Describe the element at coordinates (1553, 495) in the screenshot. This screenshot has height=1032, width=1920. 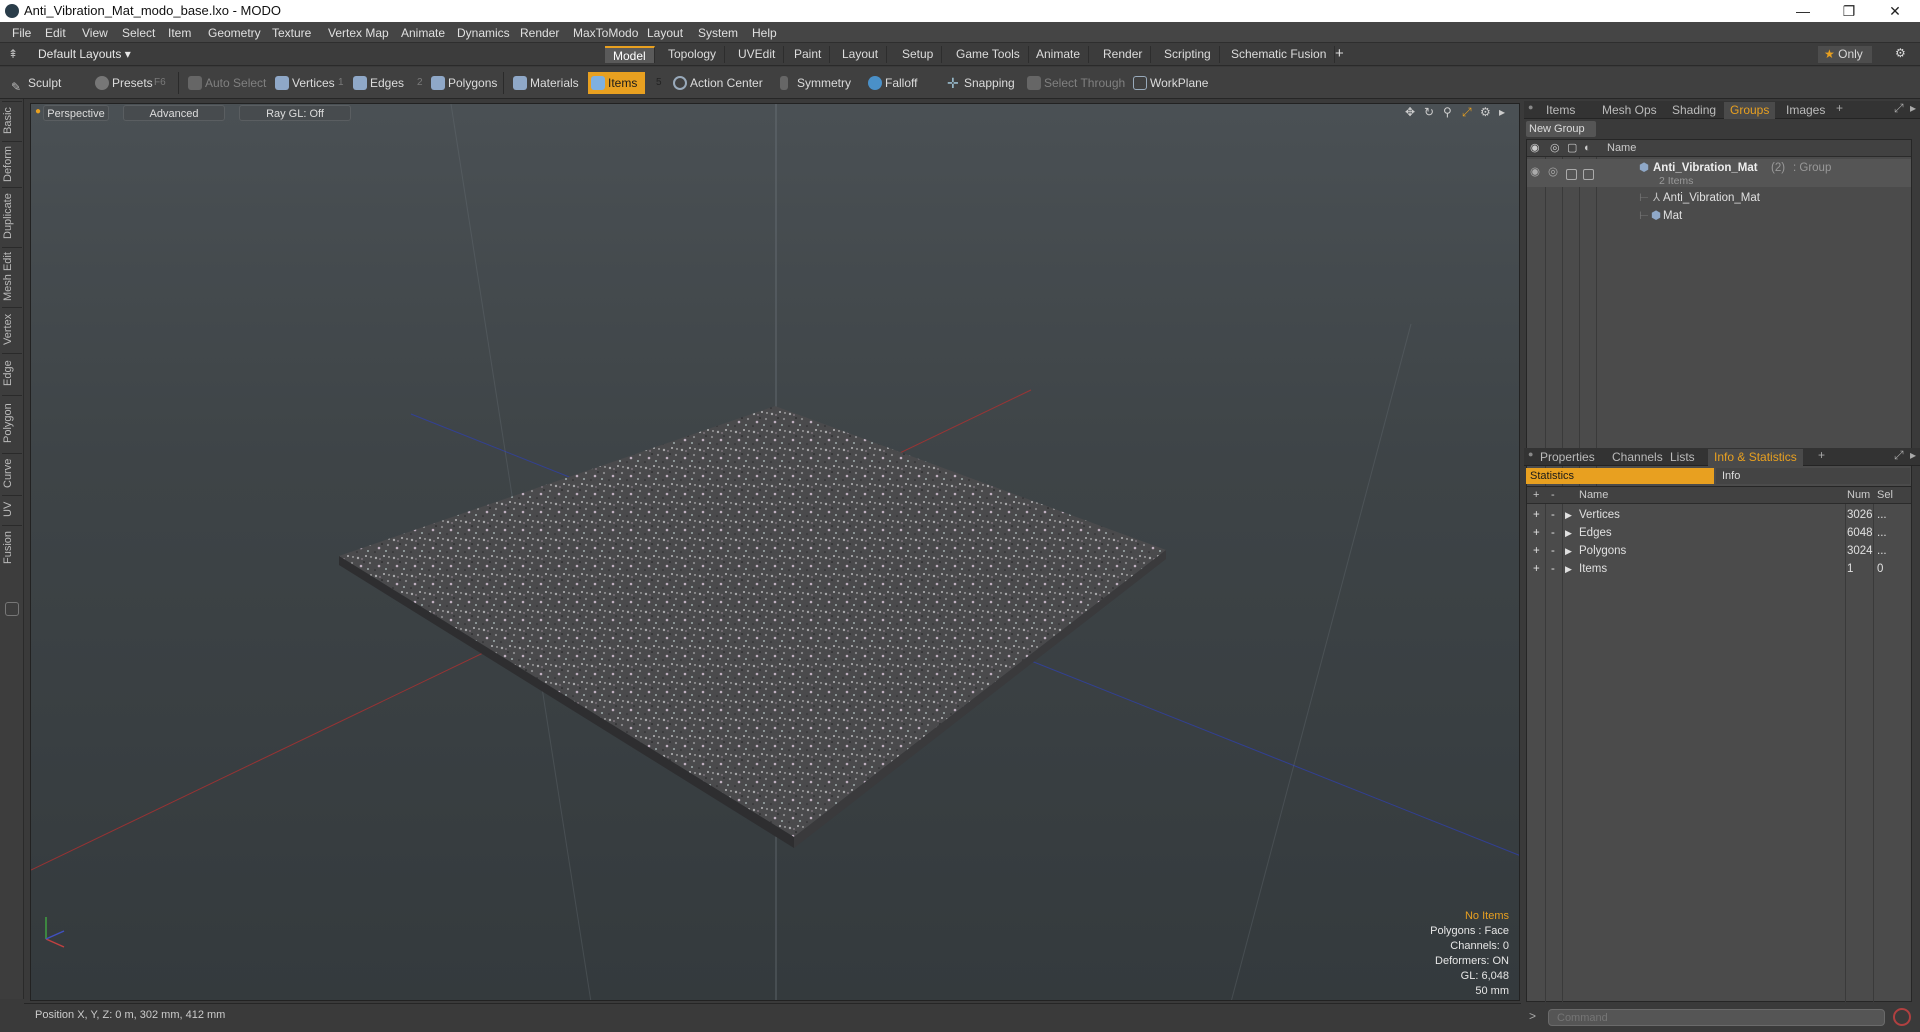
I see `collapse-all-icon: -` at that location.